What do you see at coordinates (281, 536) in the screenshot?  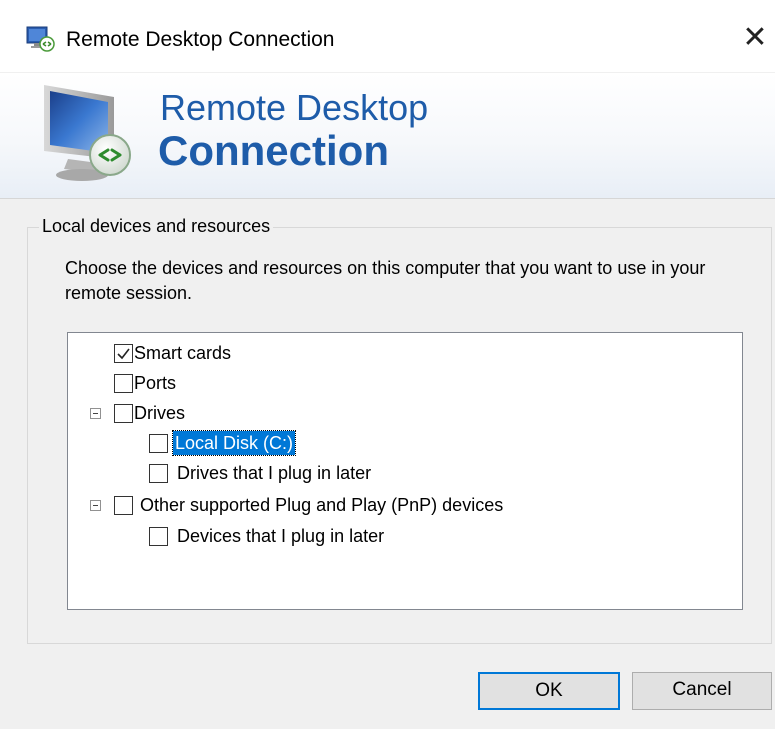 I see `tree-item-label: Devices that I plug in later` at bounding box center [281, 536].